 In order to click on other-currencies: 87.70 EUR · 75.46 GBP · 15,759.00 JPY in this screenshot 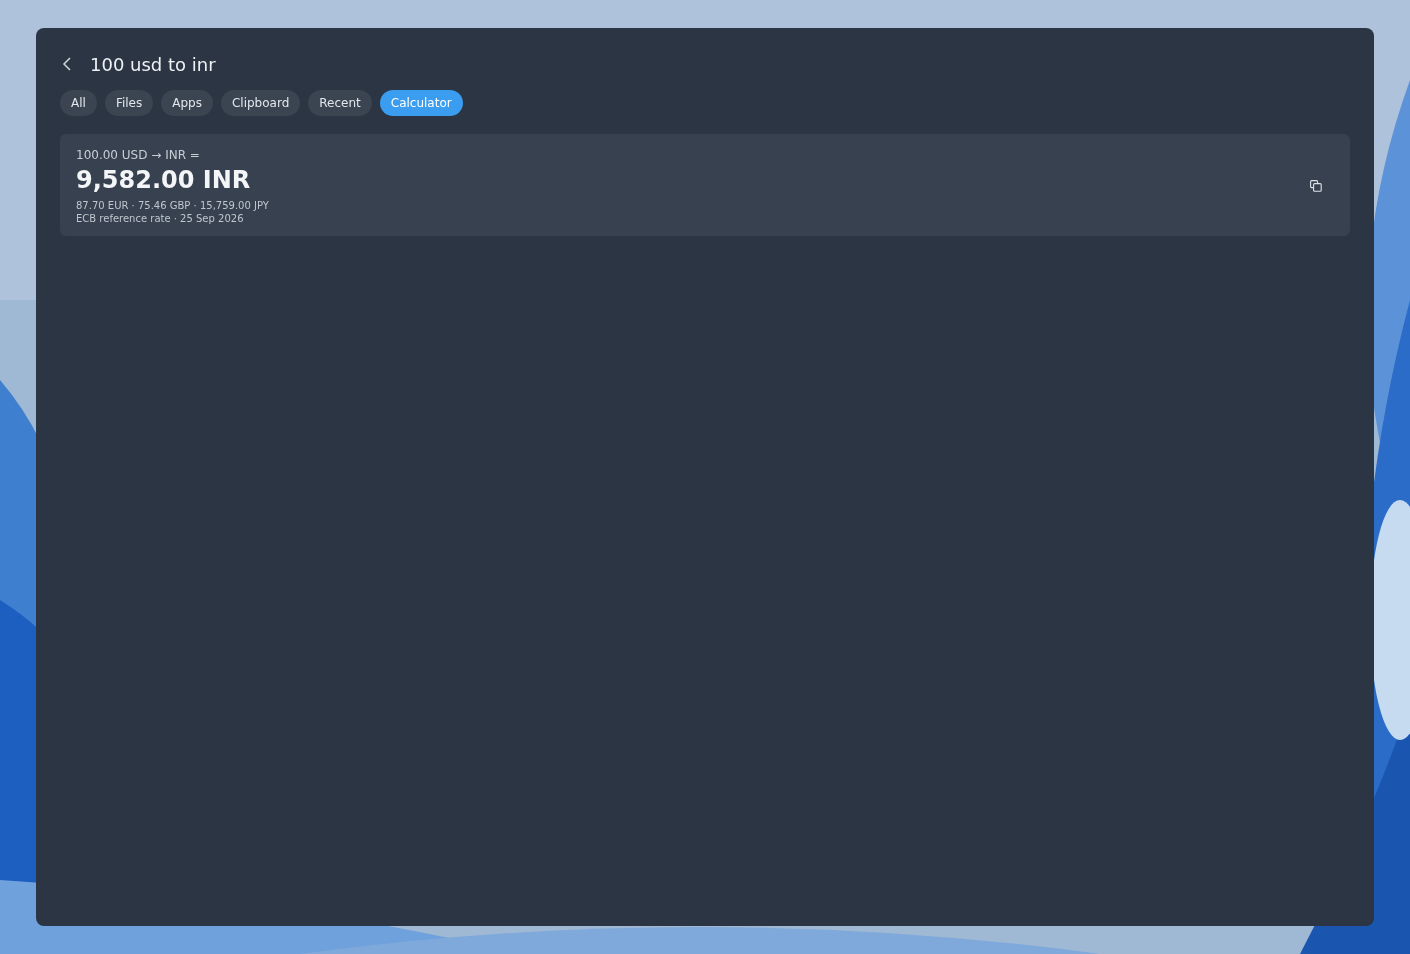, I will do `click(173, 205)`.